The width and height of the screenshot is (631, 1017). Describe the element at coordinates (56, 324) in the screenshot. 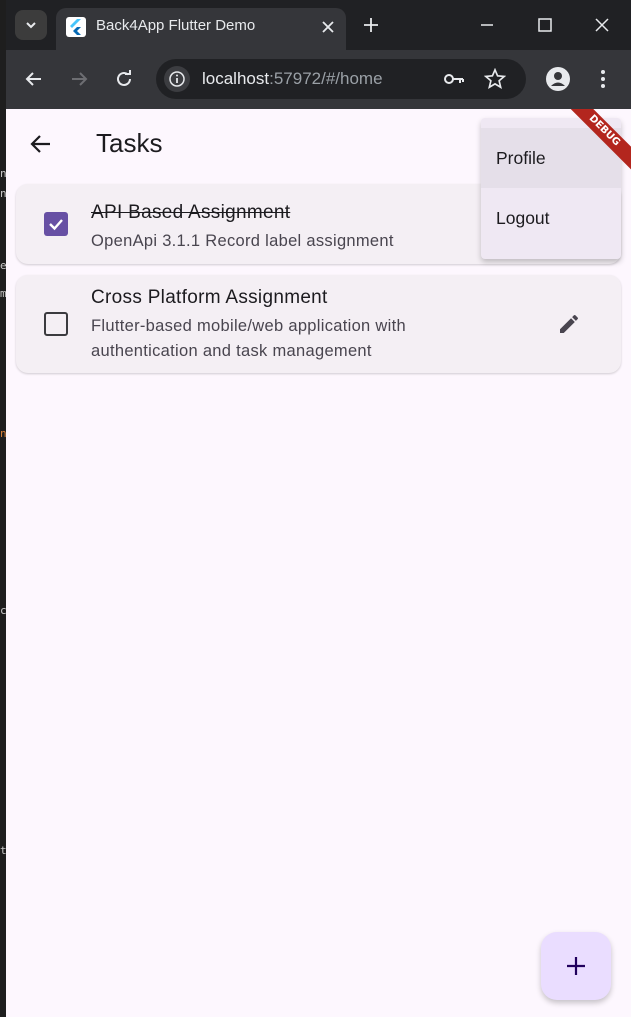

I see `task-checkbox-unchecked` at that location.